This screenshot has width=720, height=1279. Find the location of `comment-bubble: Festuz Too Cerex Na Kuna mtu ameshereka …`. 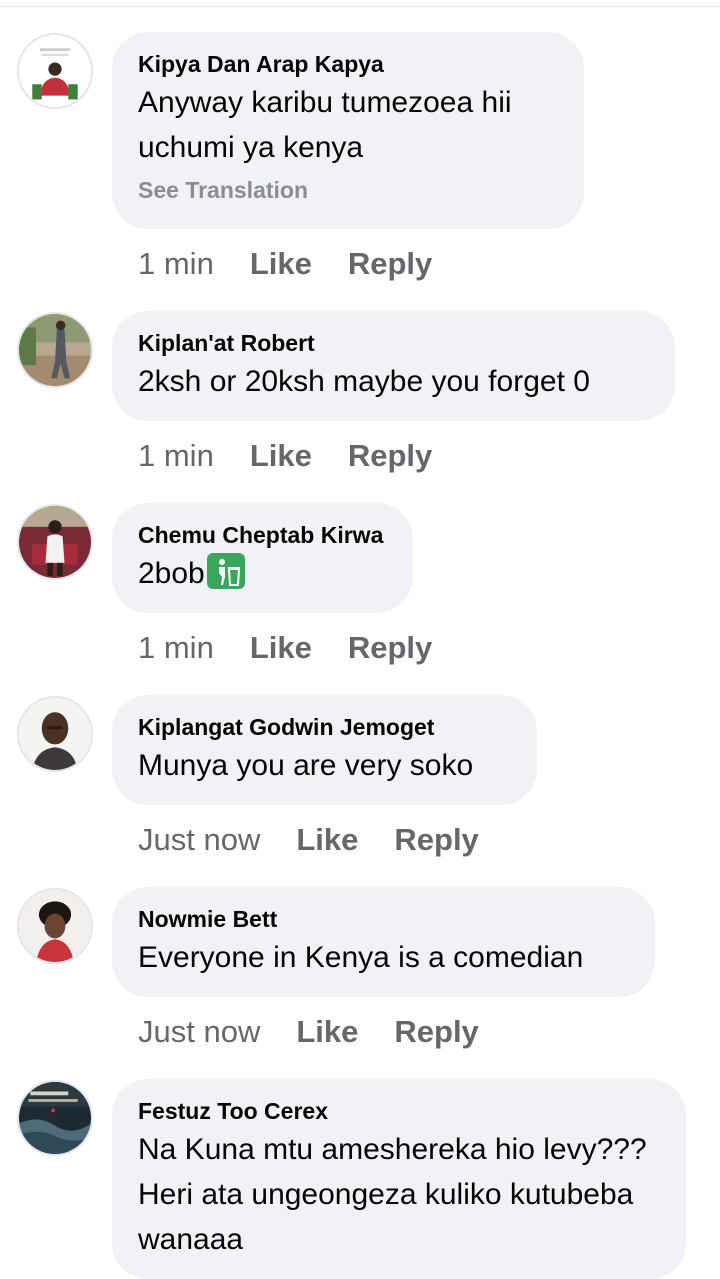

comment-bubble: Festuz Too Cerex Na Kuna mtu ameshereka … is located at coordinates (399, 1179).